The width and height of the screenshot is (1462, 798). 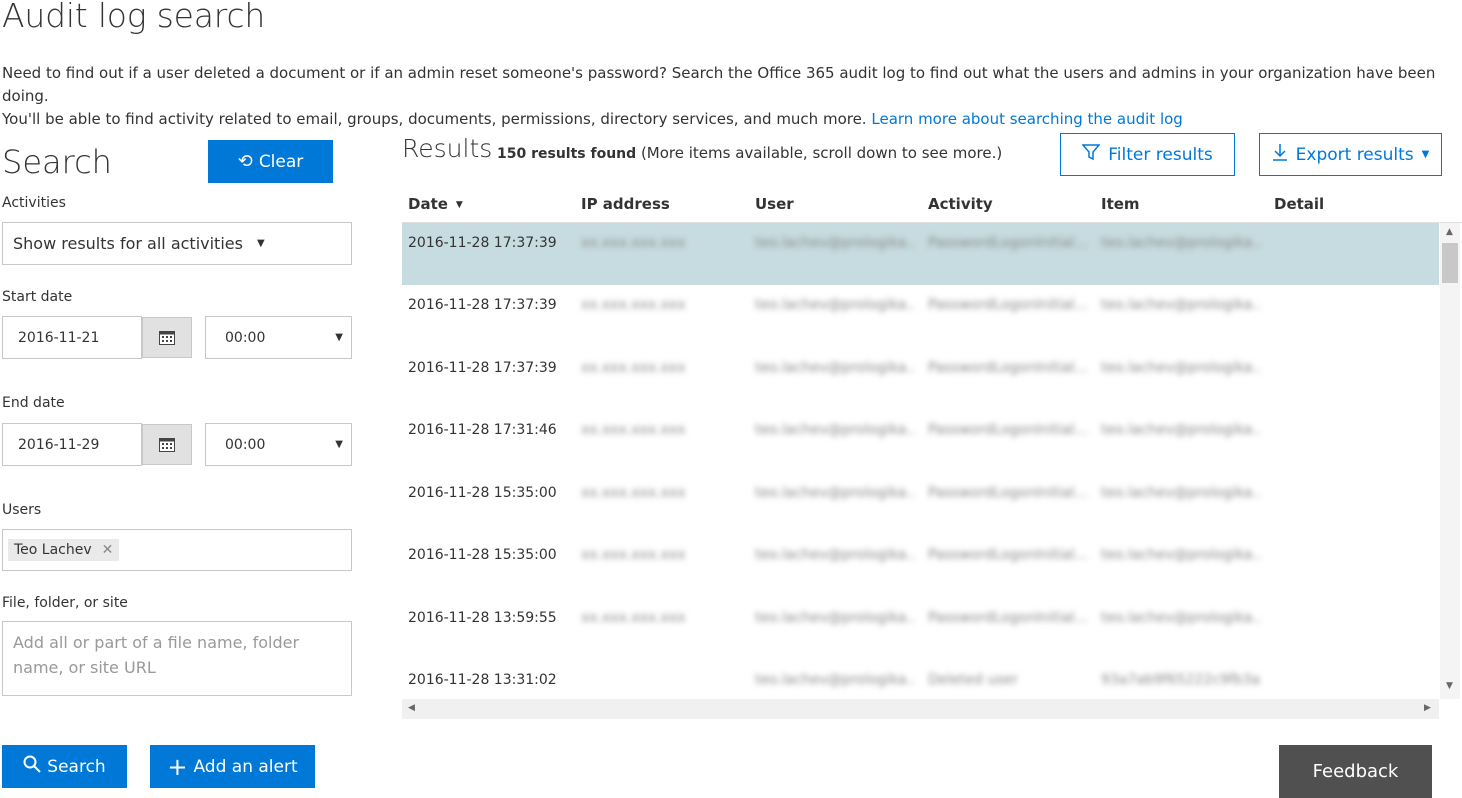 I want to click on column-header-user: User, so click(x=774, y=204).